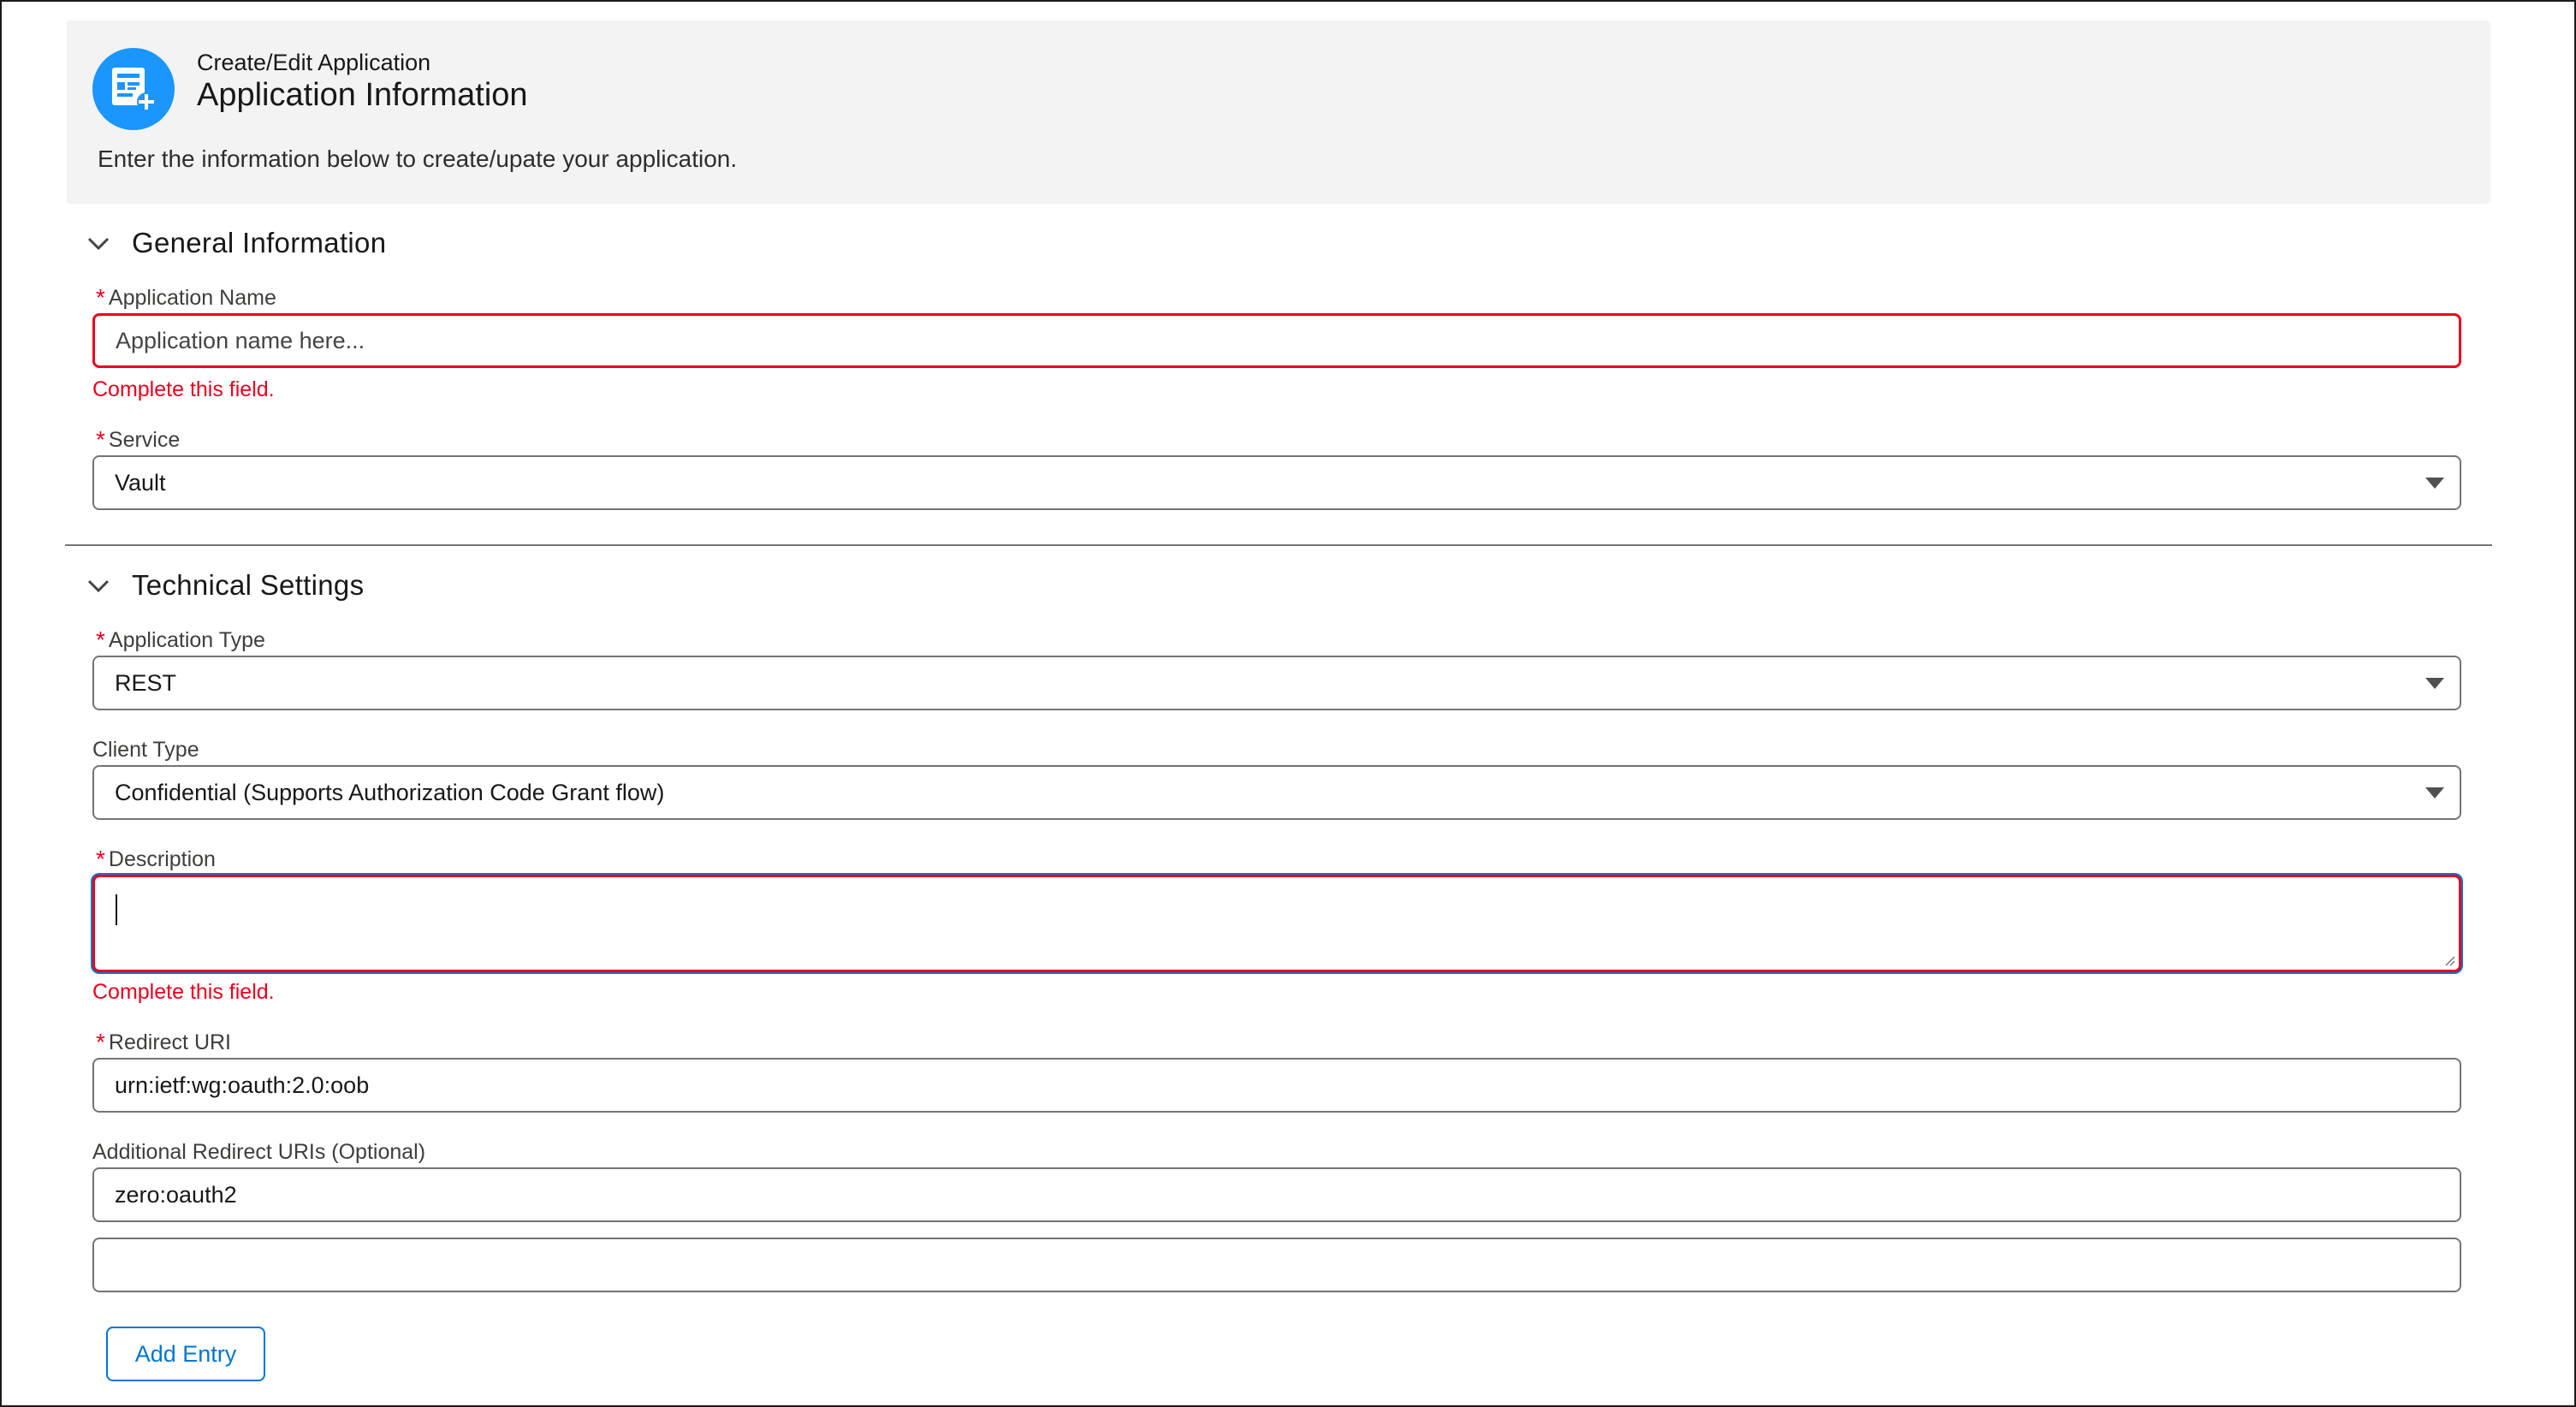 This screenshot has height=1407, width=2576. I want to click on service-label: Service, so click(144, 440).